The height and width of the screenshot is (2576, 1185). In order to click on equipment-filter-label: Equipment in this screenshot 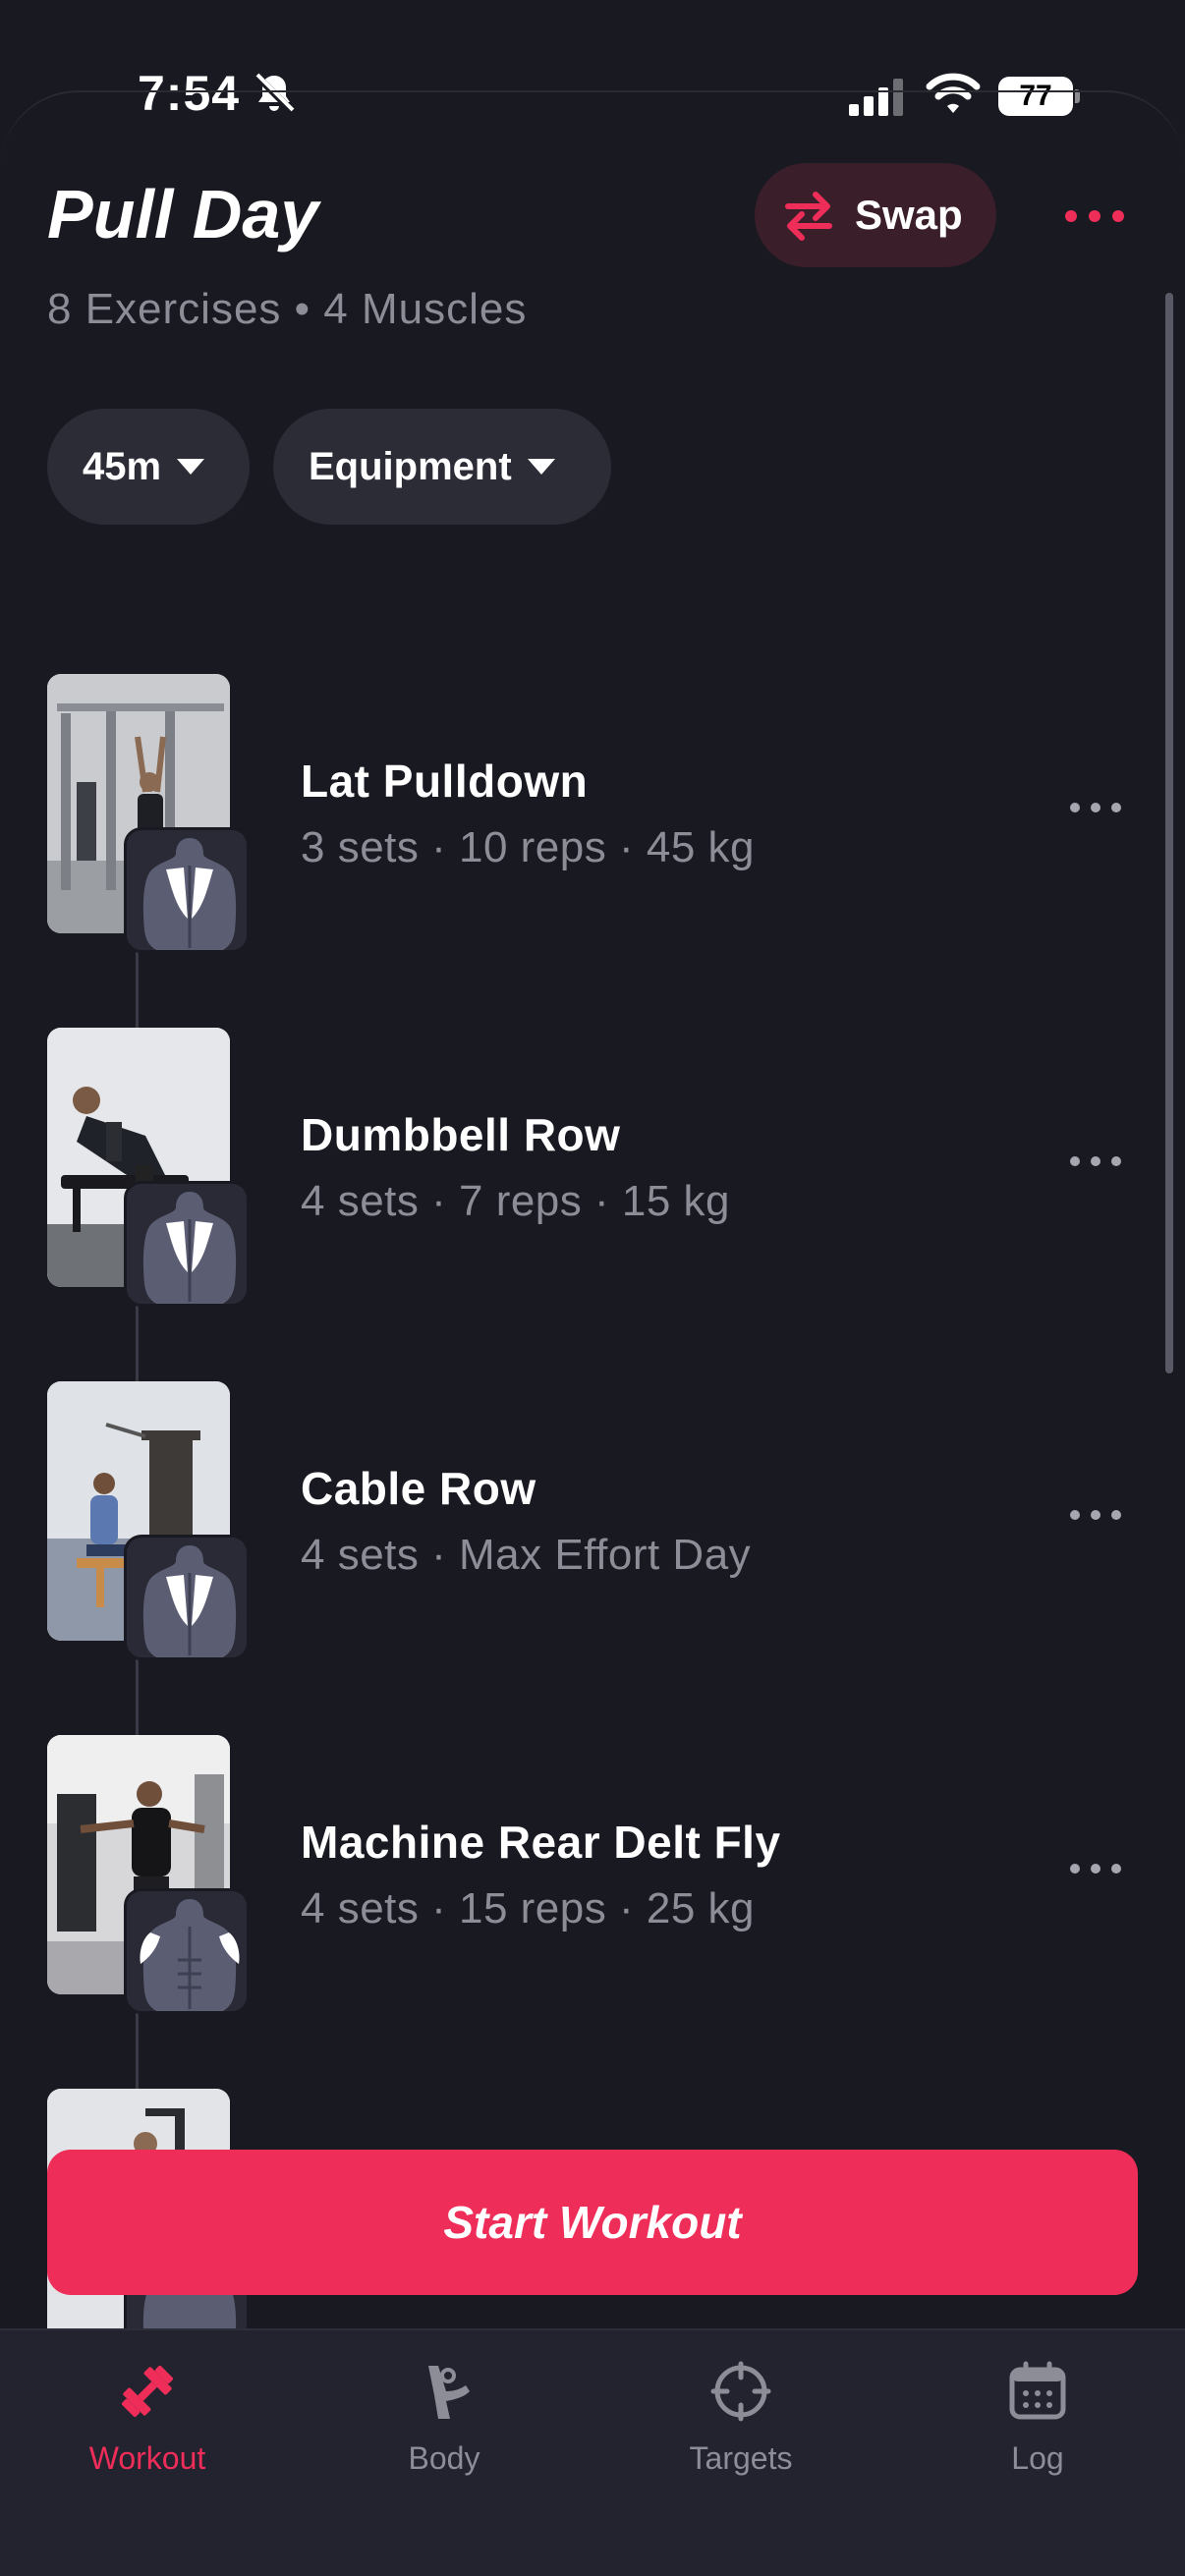, I will do `click(411, 466)`.